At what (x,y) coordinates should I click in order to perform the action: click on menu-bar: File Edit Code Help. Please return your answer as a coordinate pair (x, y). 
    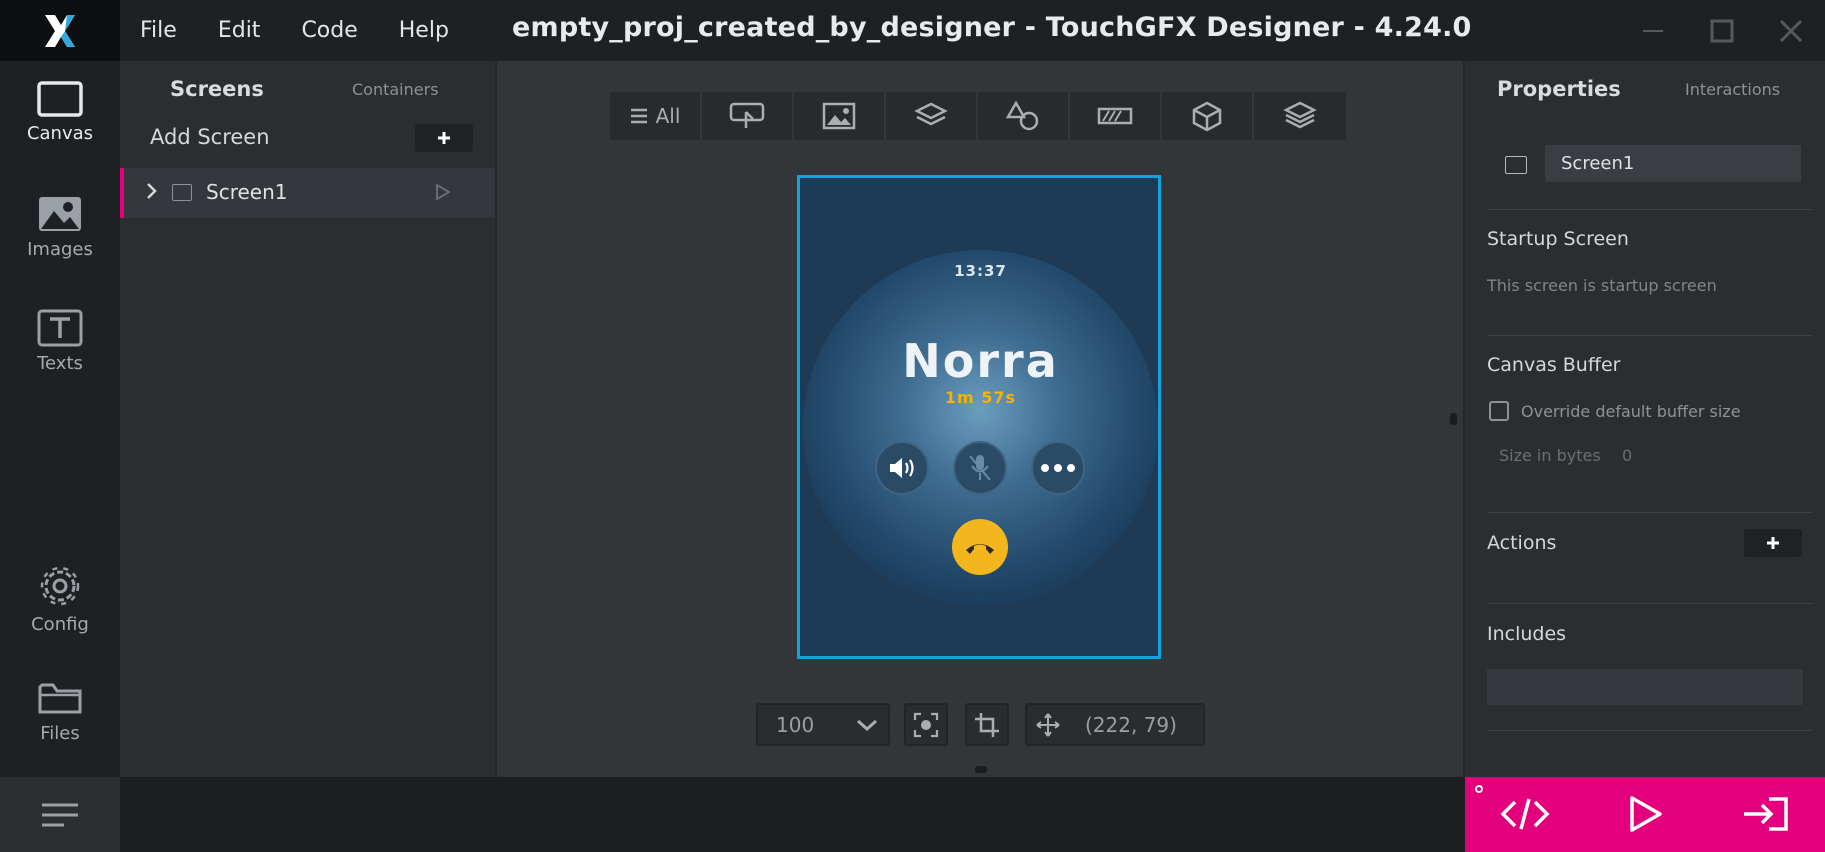
    Looking at the image, I should click on (299, 30).